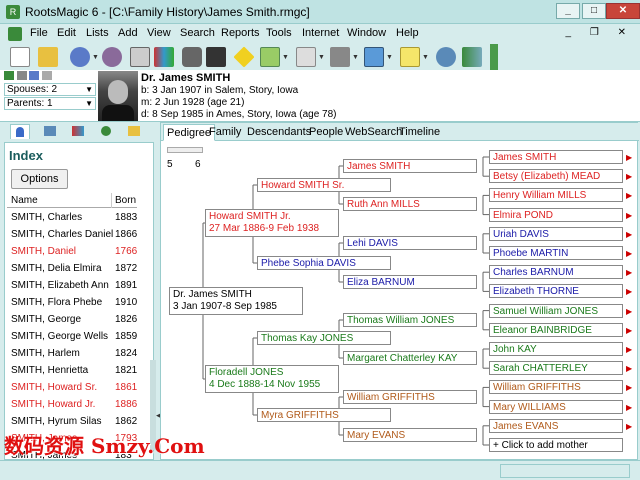 This screenshot has width=640, height=480. I want to click on father-box: Howard SMITH Jr. 27 Mar 1886-9 Feb 1938, so click(272, 223).